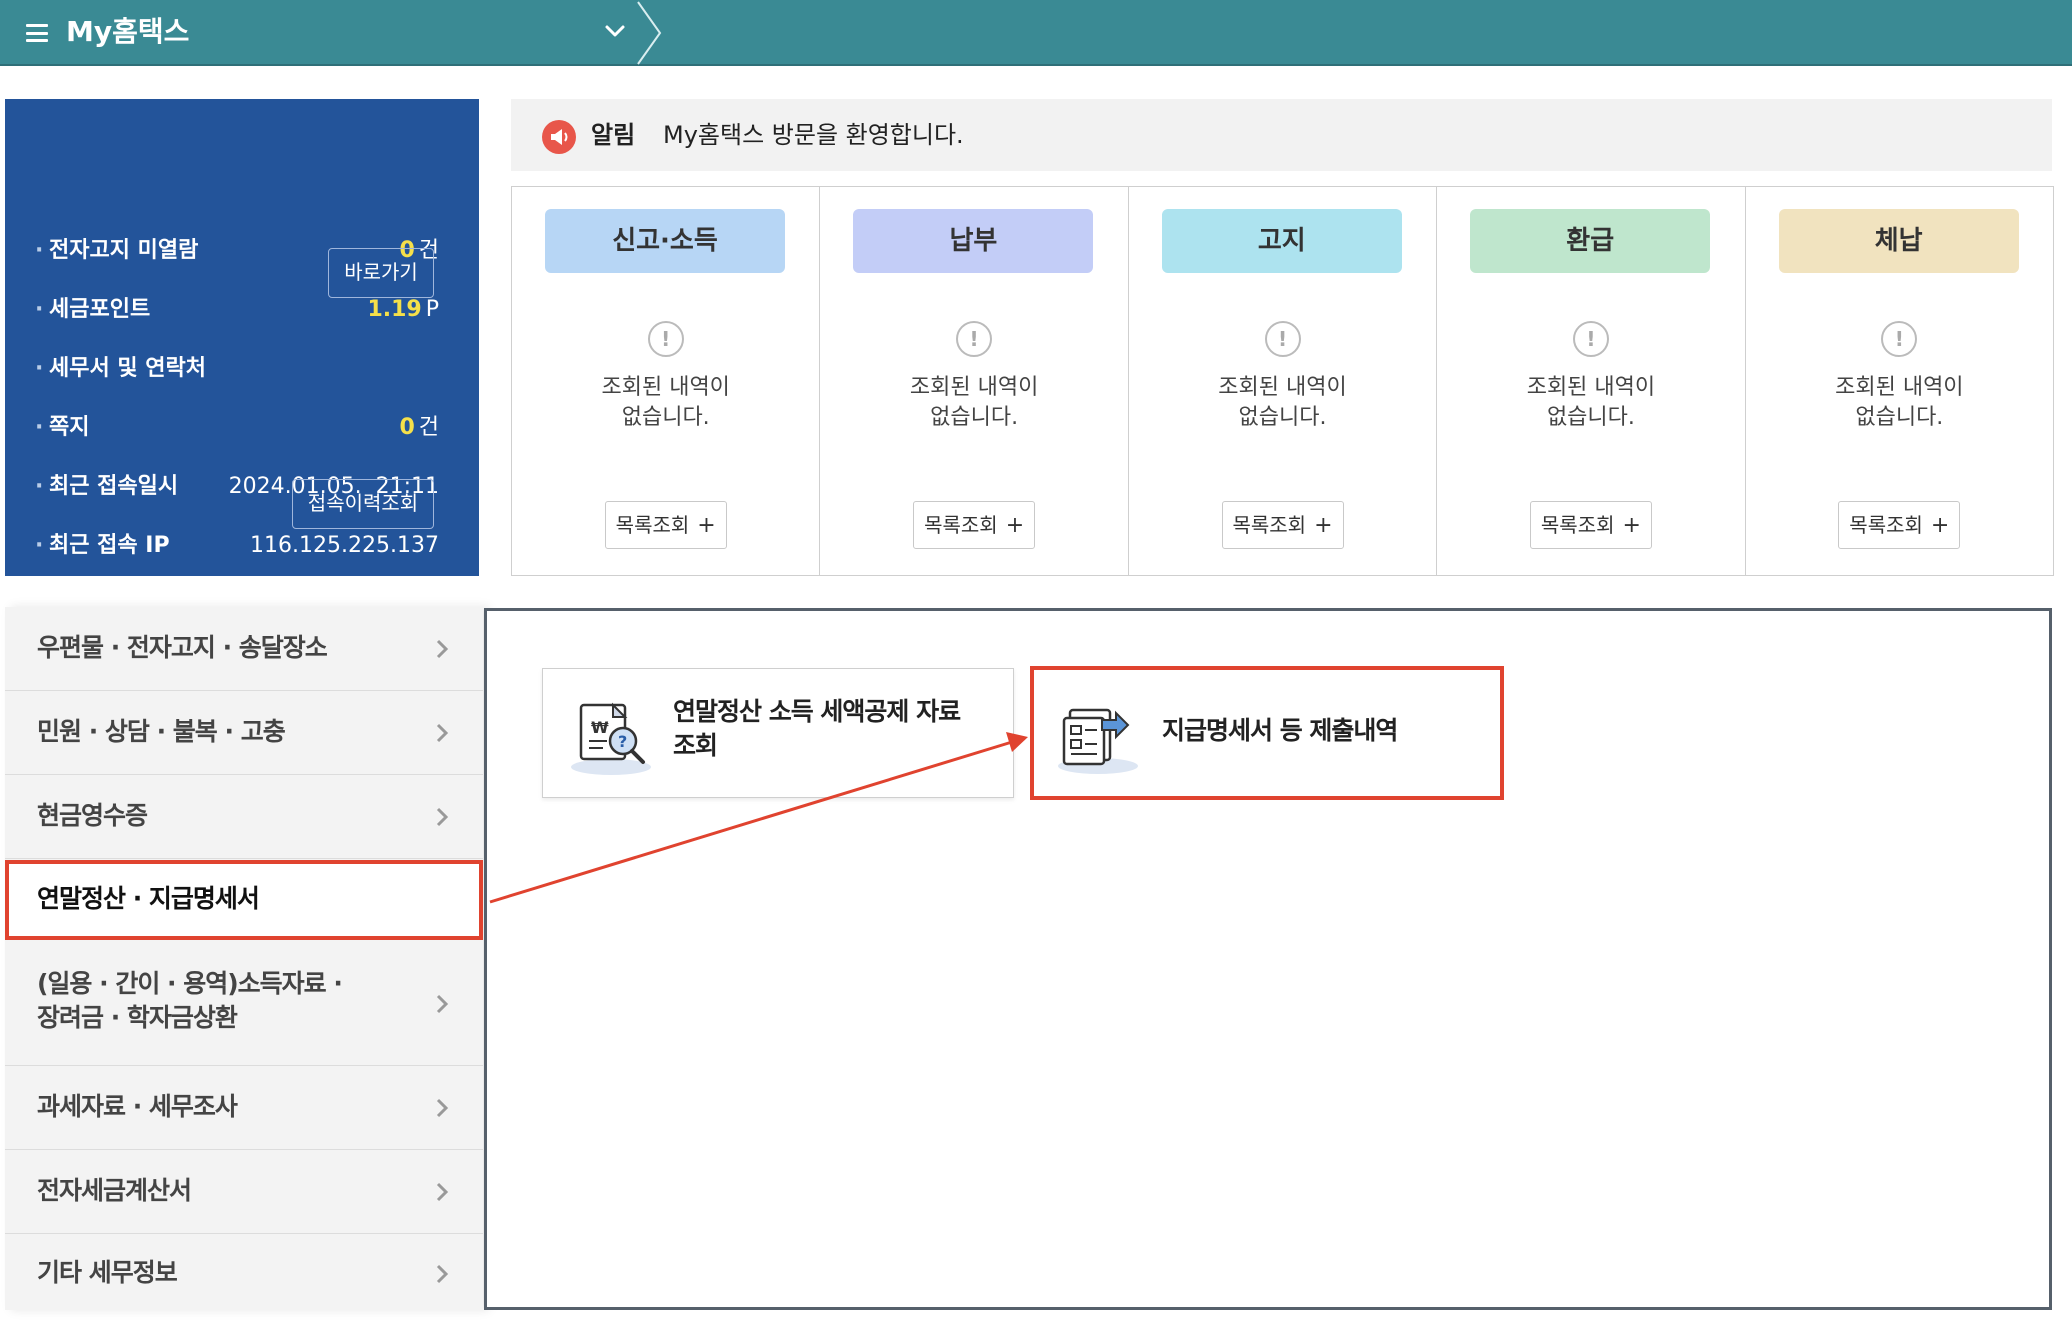  Describe the element at coordinates (242, 369) in the screenshot. I see `info-row-tax-office: 세무서 및 연락처` at that location.